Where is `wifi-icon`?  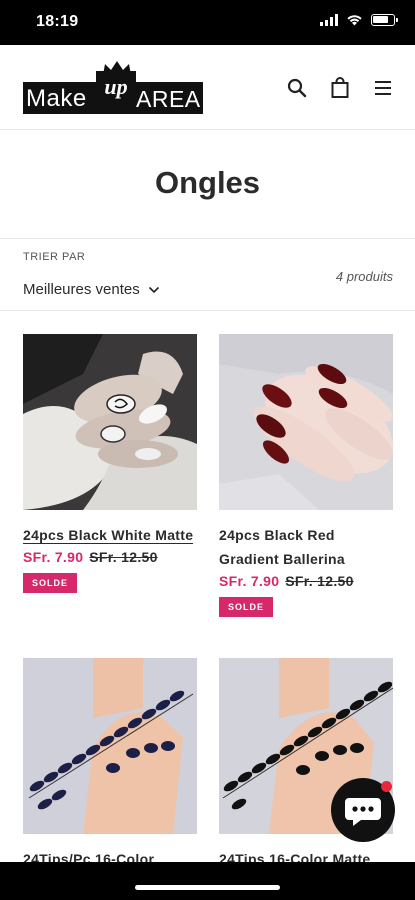 wifi-icon is located at coordinates (354, 20).